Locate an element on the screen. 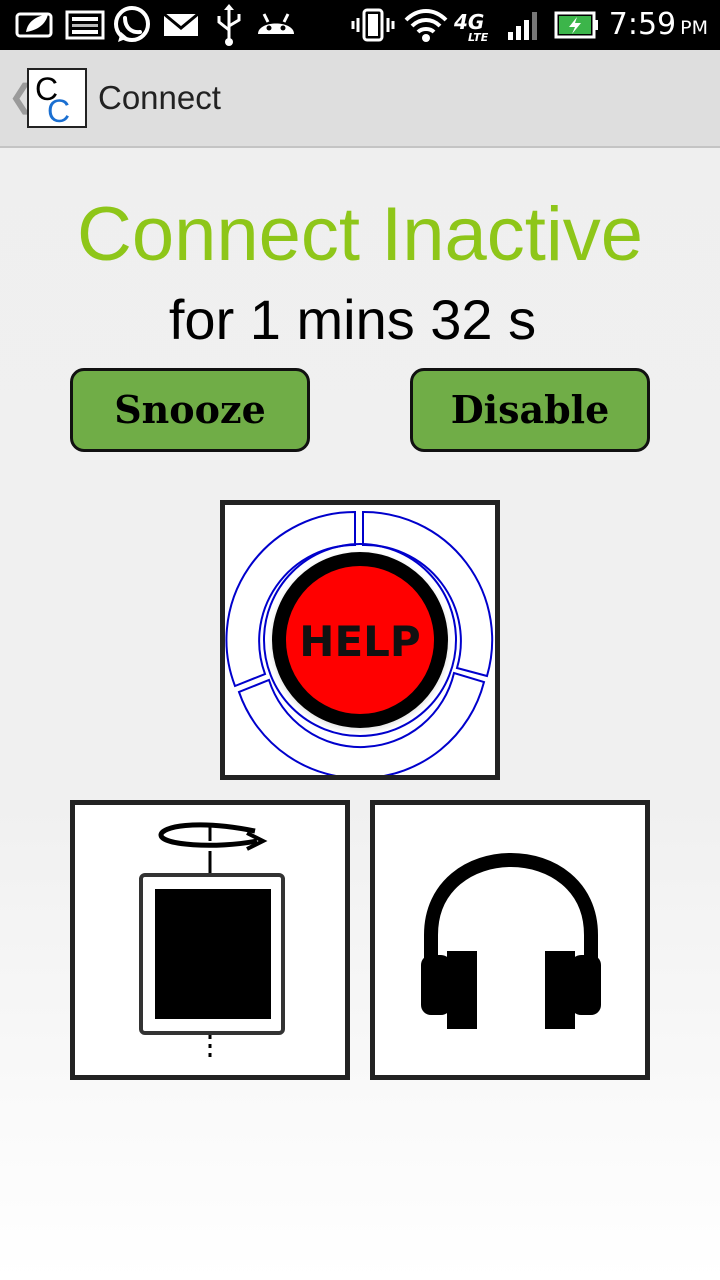 The width and height of the screenshot is (720, 1280). action-bar: ❮ C C Connect is located at coordinates (360, 99).